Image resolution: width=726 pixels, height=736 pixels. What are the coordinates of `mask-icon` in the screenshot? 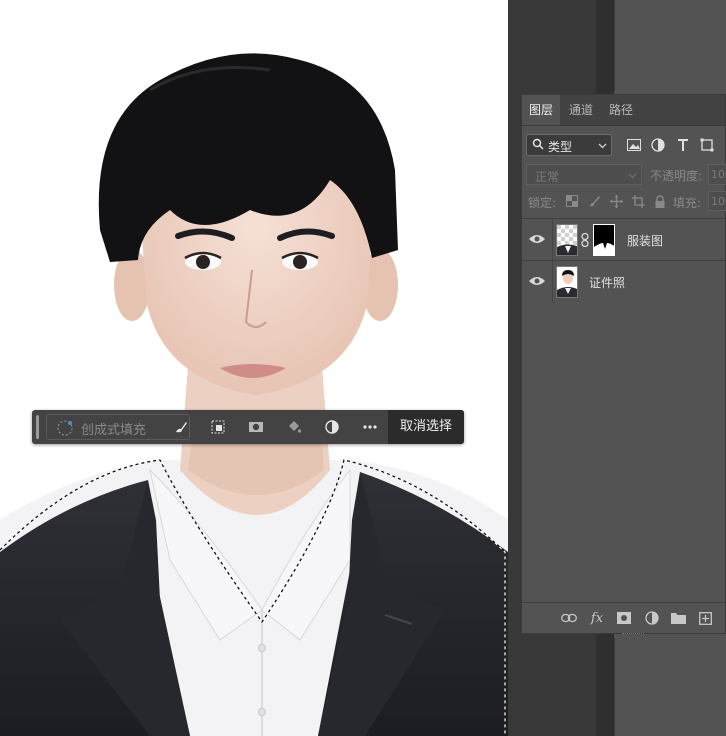 It's located at (256, 427).